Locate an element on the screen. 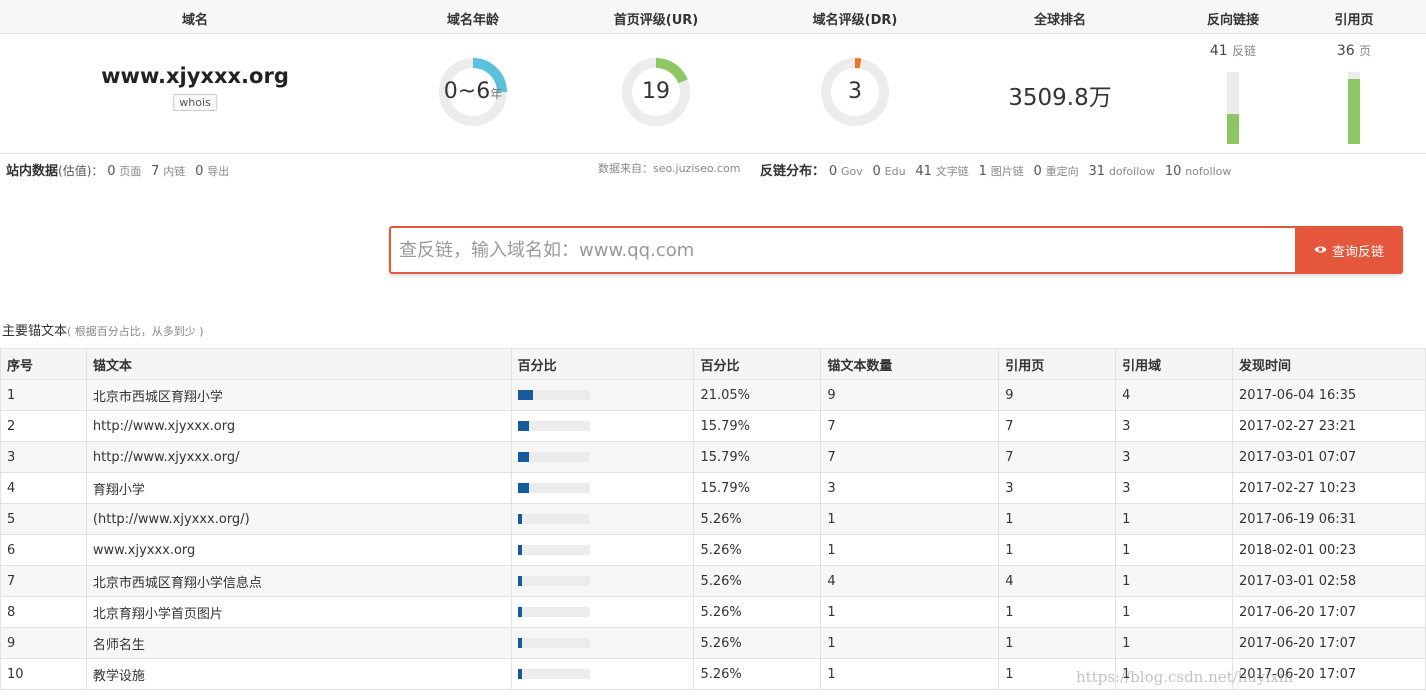 Image resolution: width=1426 pixels, height=698 pixels. cell-found-time: 2017-02-27 23:21 is located at coordinates (1329, 426).